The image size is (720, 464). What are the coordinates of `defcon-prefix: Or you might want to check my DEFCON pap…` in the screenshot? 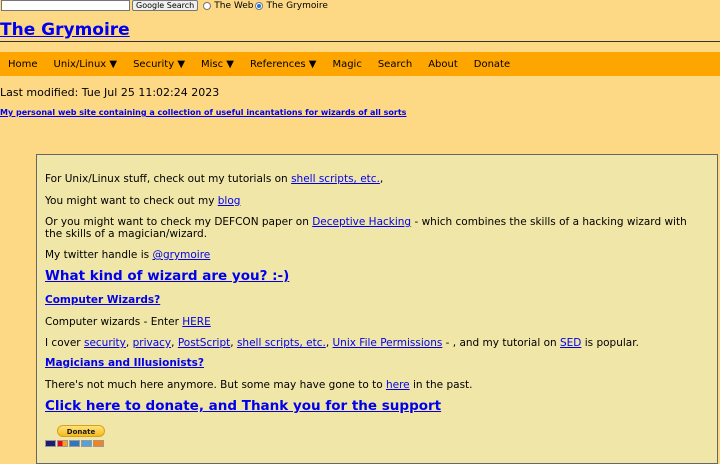 It's located at (179, 222).